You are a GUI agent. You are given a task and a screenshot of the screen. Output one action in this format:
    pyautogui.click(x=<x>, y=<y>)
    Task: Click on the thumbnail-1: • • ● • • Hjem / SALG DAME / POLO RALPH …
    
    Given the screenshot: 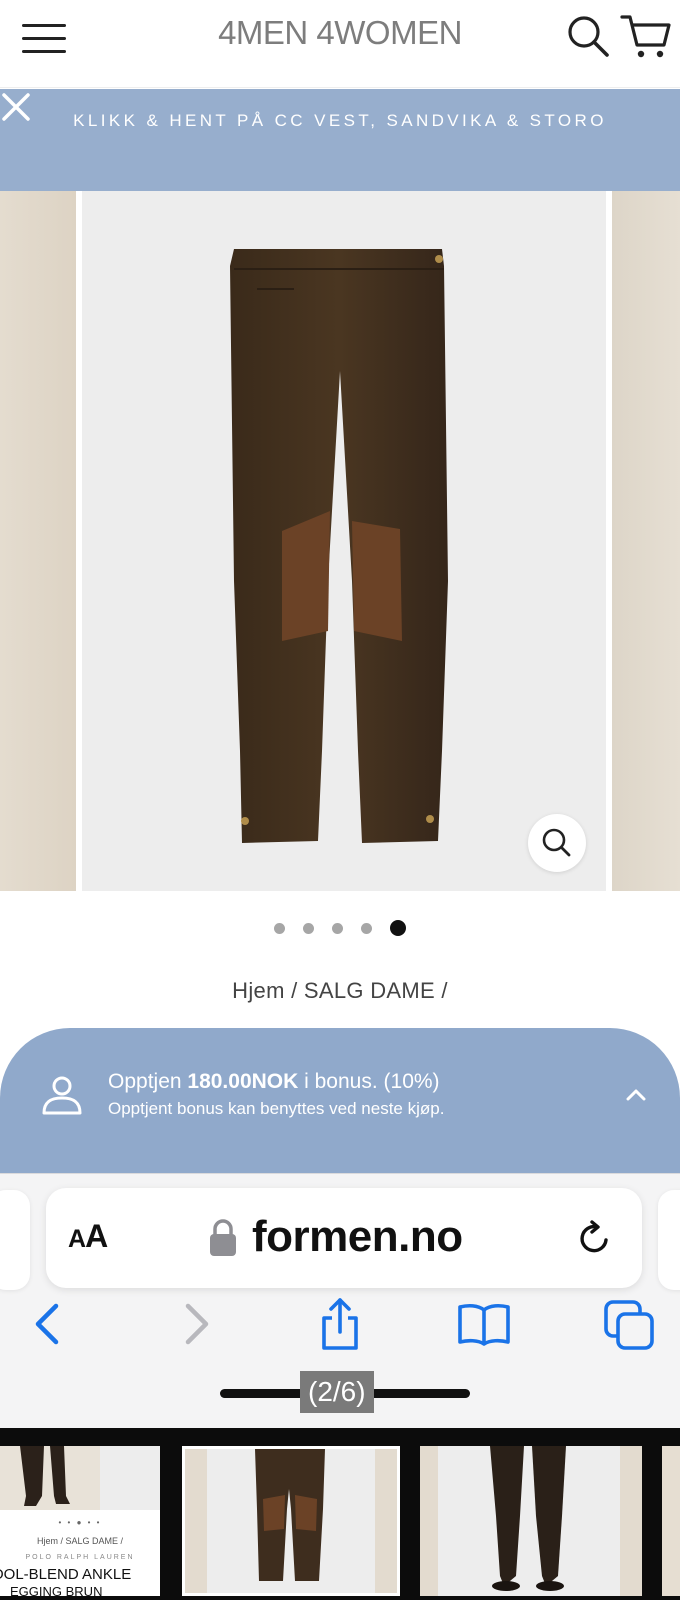 What is the action you would take?
    pyautogui.click(x=80, y=1521)
    